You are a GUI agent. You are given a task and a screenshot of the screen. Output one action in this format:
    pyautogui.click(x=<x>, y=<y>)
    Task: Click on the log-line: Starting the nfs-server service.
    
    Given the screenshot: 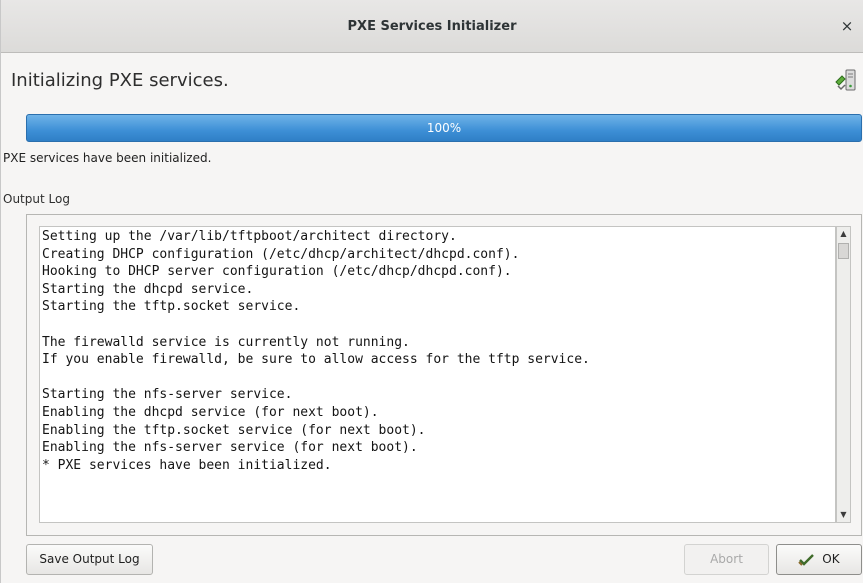 What is the action you would take?
    pyautogui.click(x=167, y=395)
    